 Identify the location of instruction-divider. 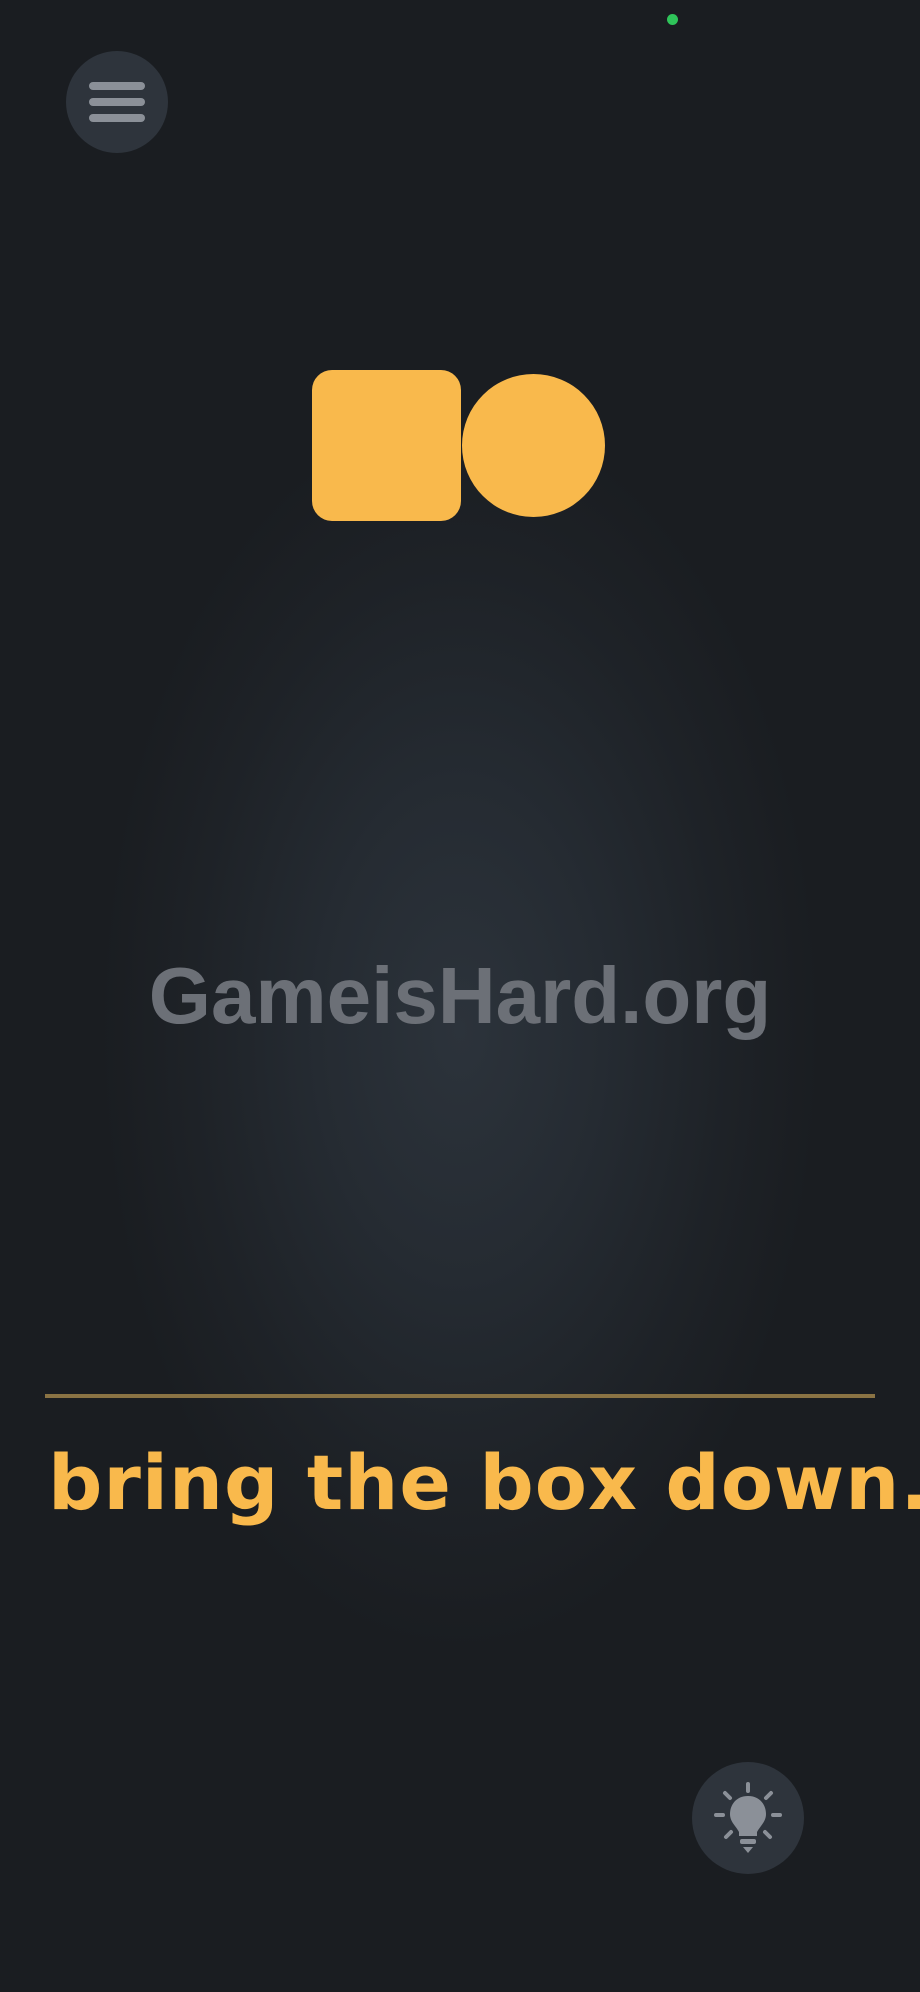
(460, 1396).